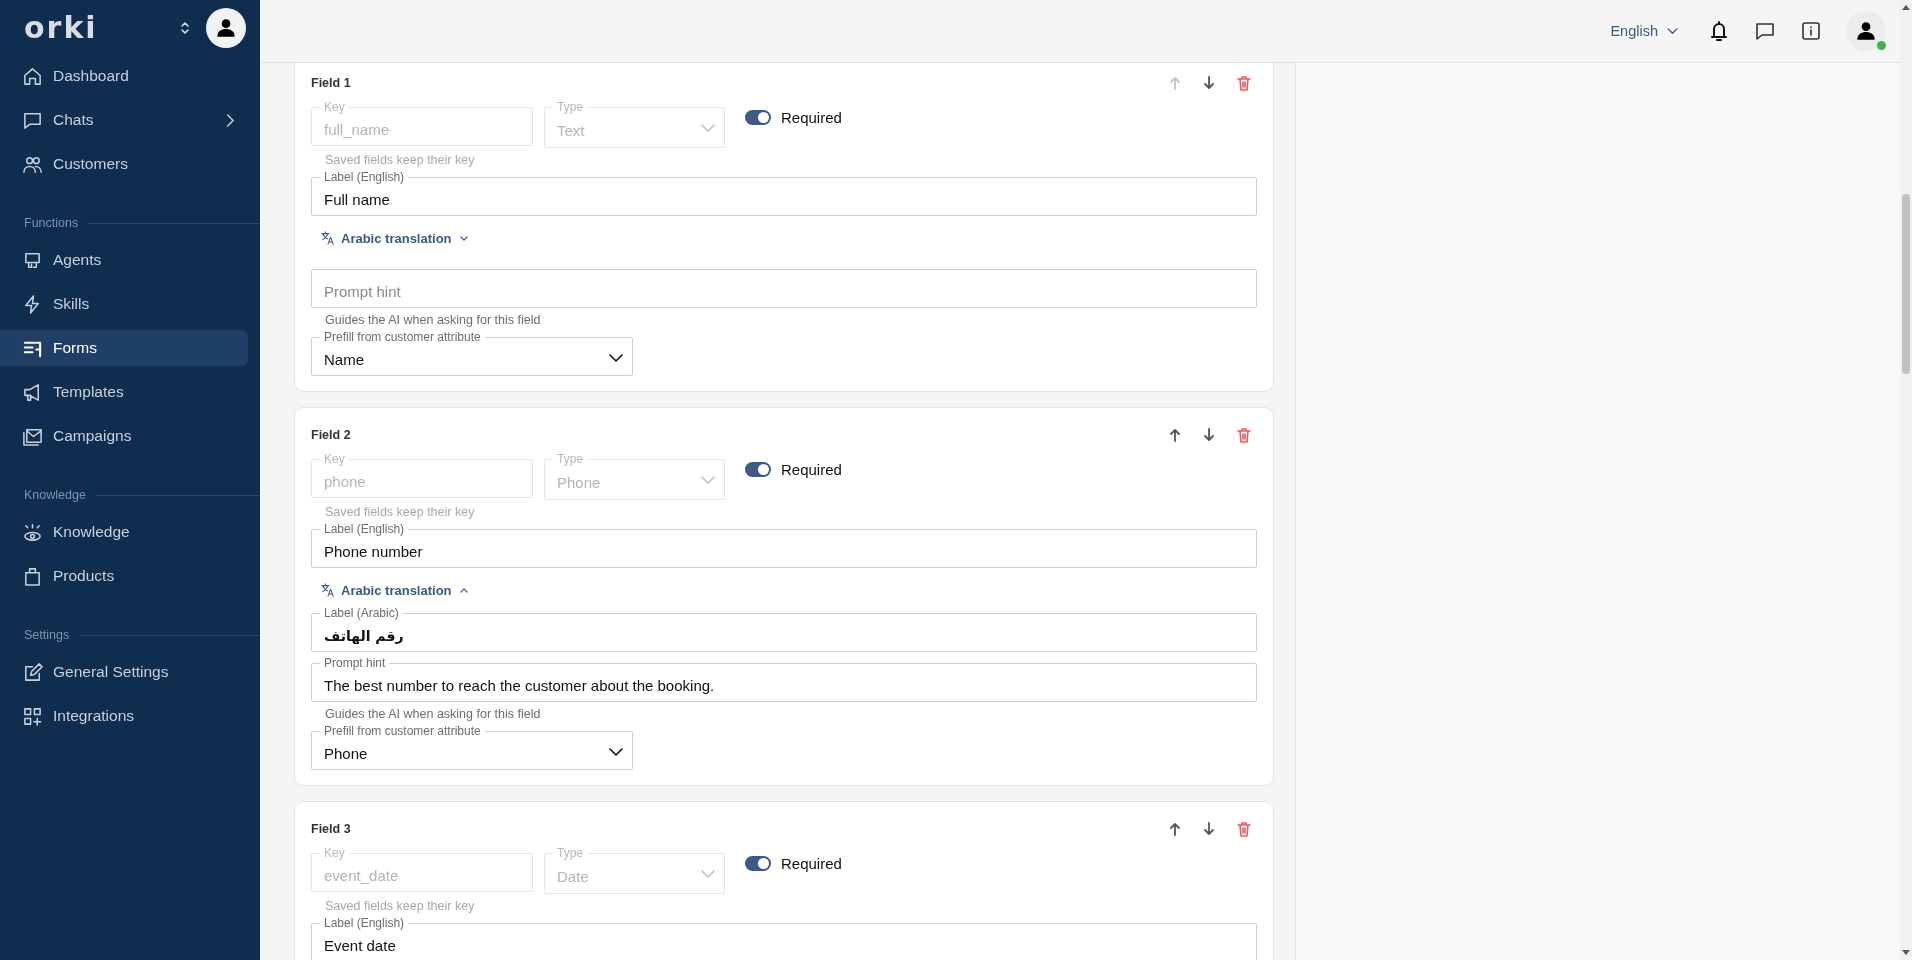 The image size is (1912, 960). What do you see at coordinates (331, 83) in the screenshot?
I see `field-title: Field 1` at bounding box center [331, 83].